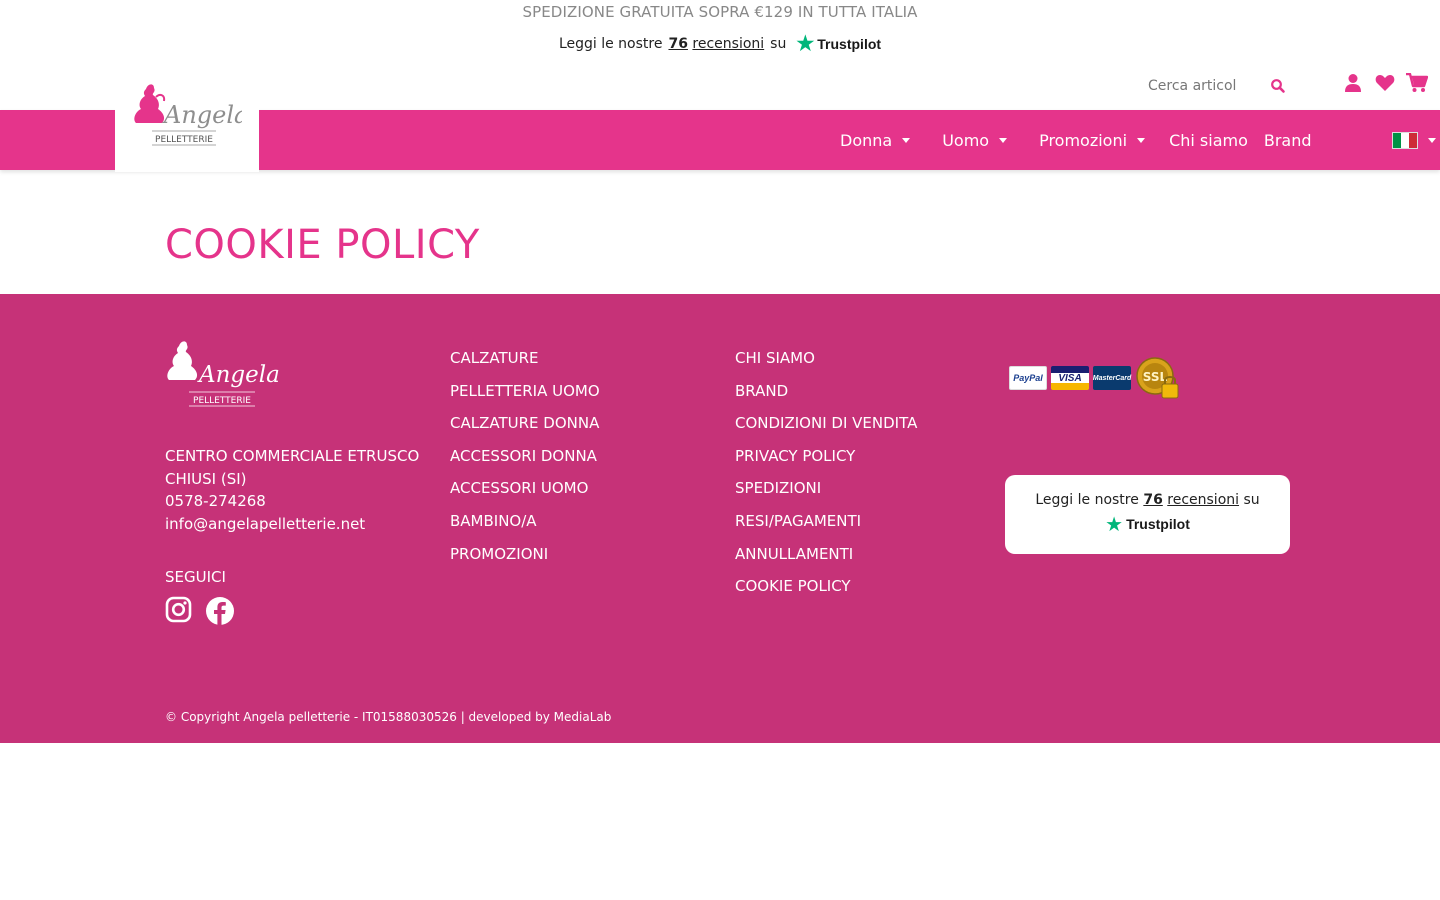 This screenshot has width=1440, height=900. Describe the element at coordinates (826, 358) in the screenshot. I see `footer-link: CHI SIAMO` at that location.